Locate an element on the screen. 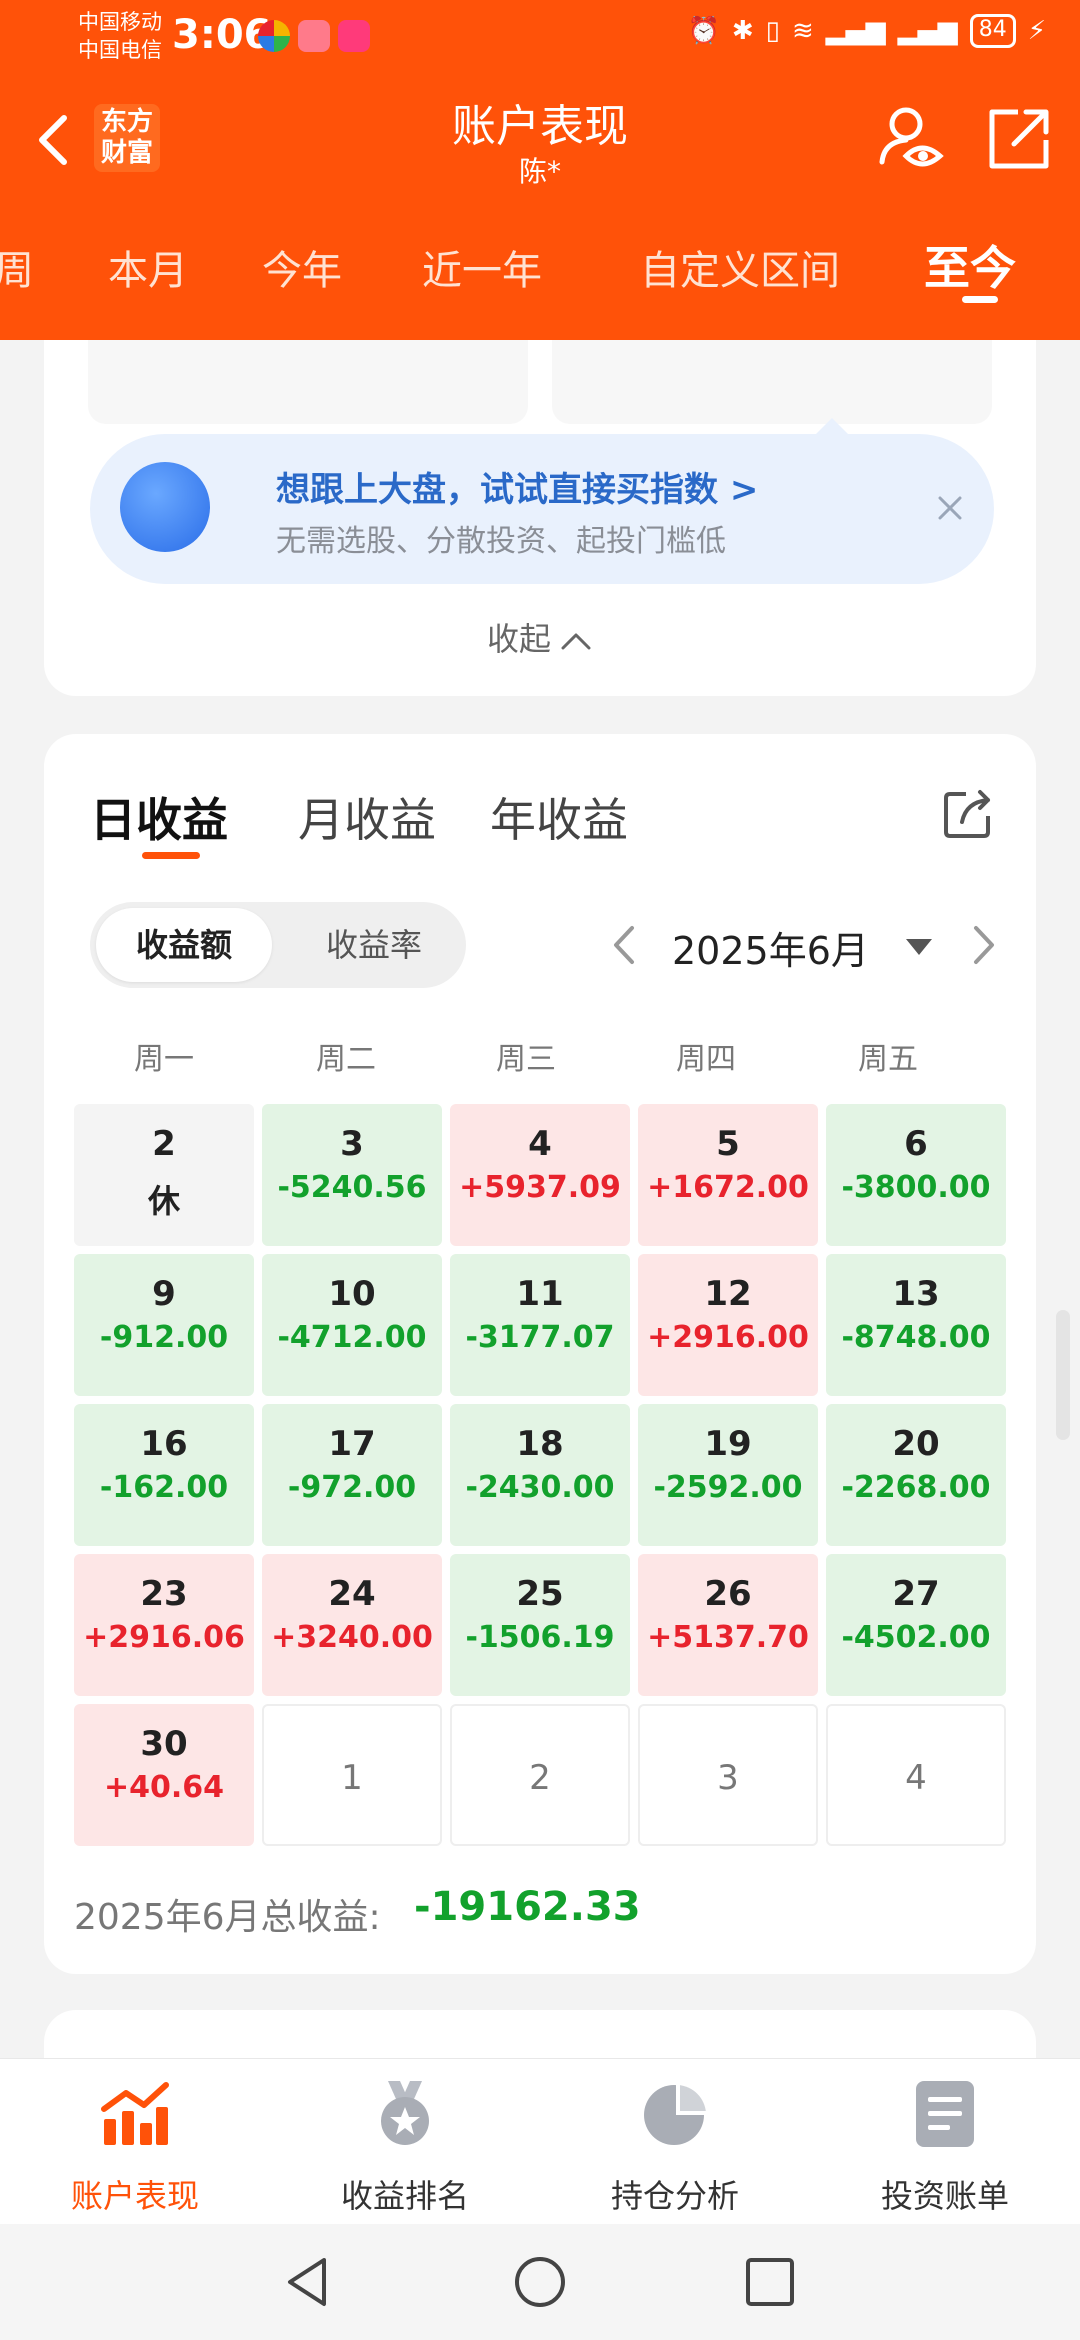 The height and width of the screenshot is (2340, 1080). day-return-value: -5240.56 is located at coordinates (352, 1187).